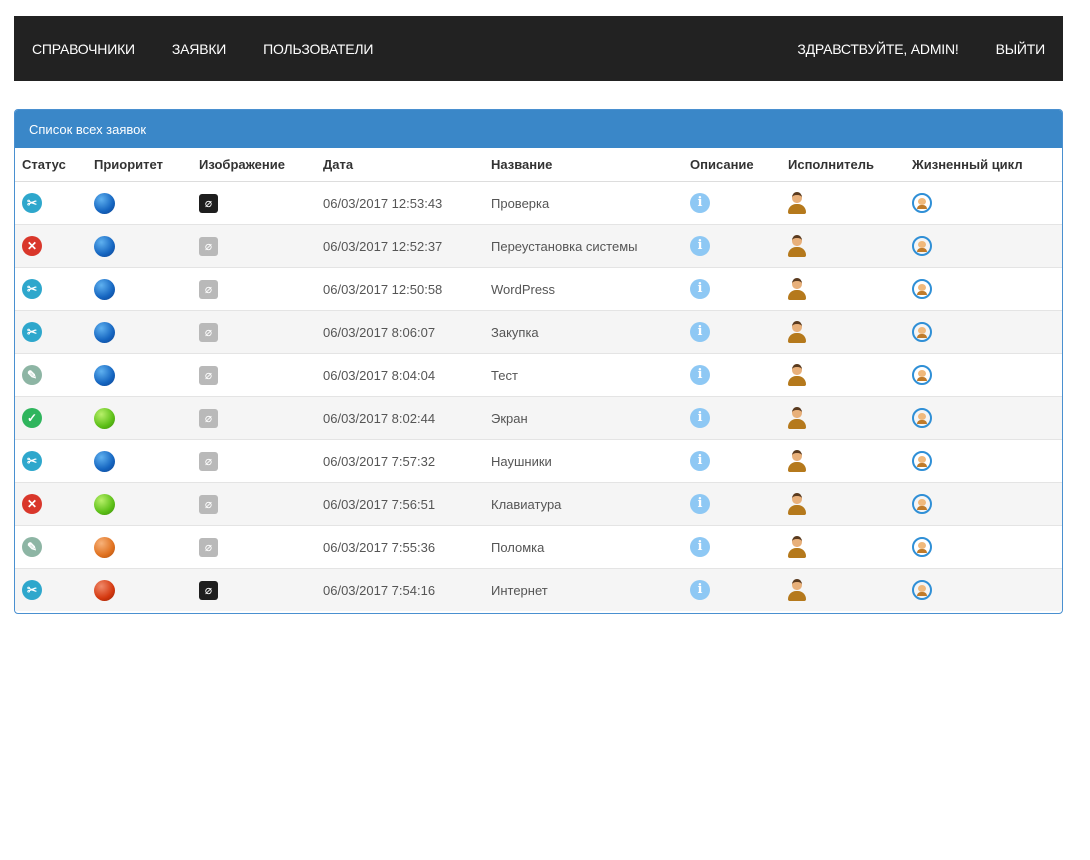 This screenshot has width=1090, height=860. I want to click on cell-date: 06/03/2017 7:57:32, so click(400, 461).